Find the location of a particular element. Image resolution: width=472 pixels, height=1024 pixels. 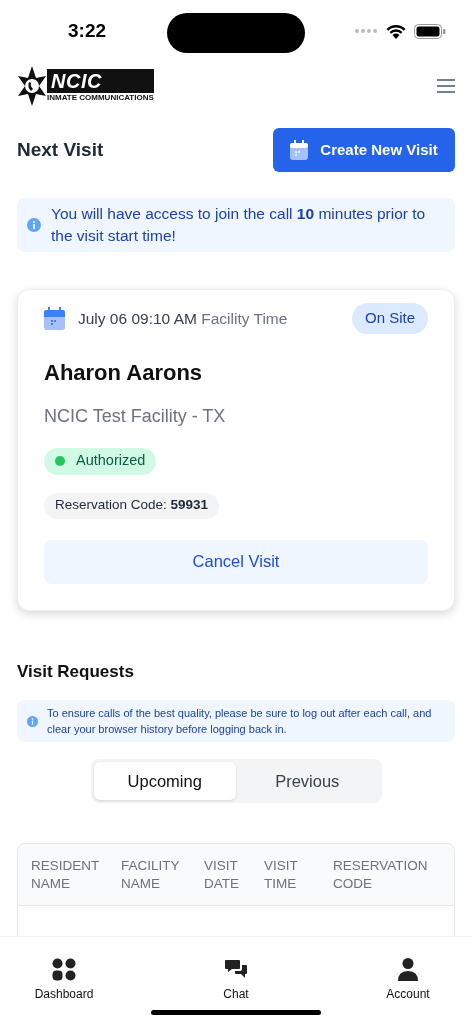

column-header: RESERVATION CODE is located at coordinates (381, 874).